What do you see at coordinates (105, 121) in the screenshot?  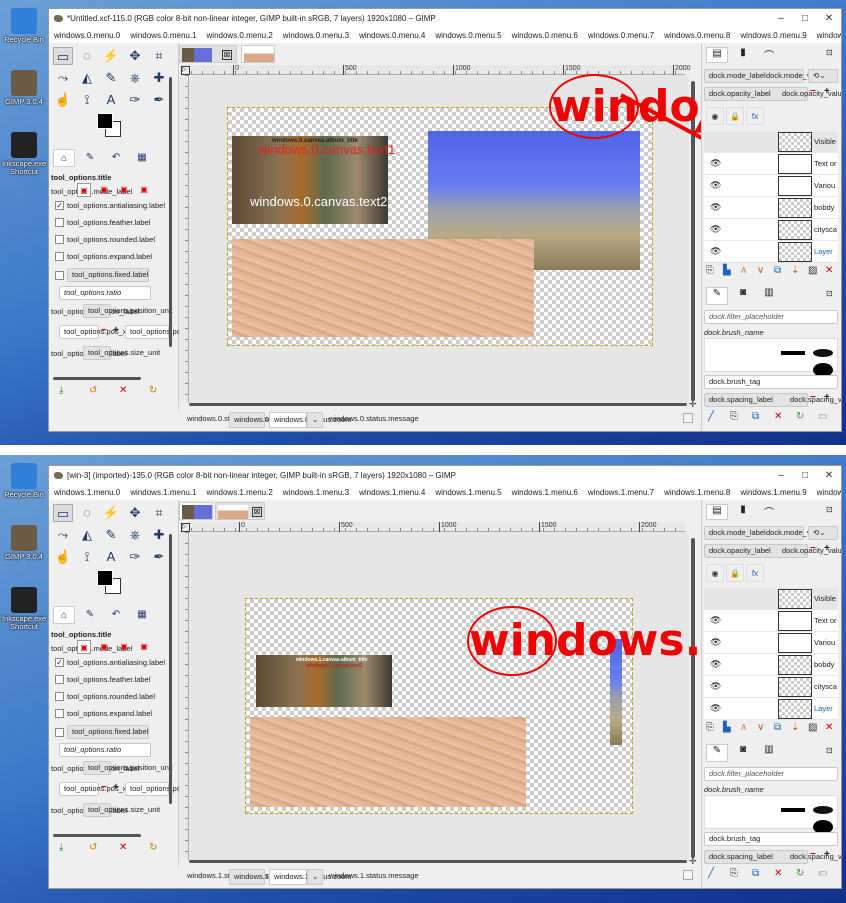 I see `foreground-color-swatch` at bounding box center [105, 121].